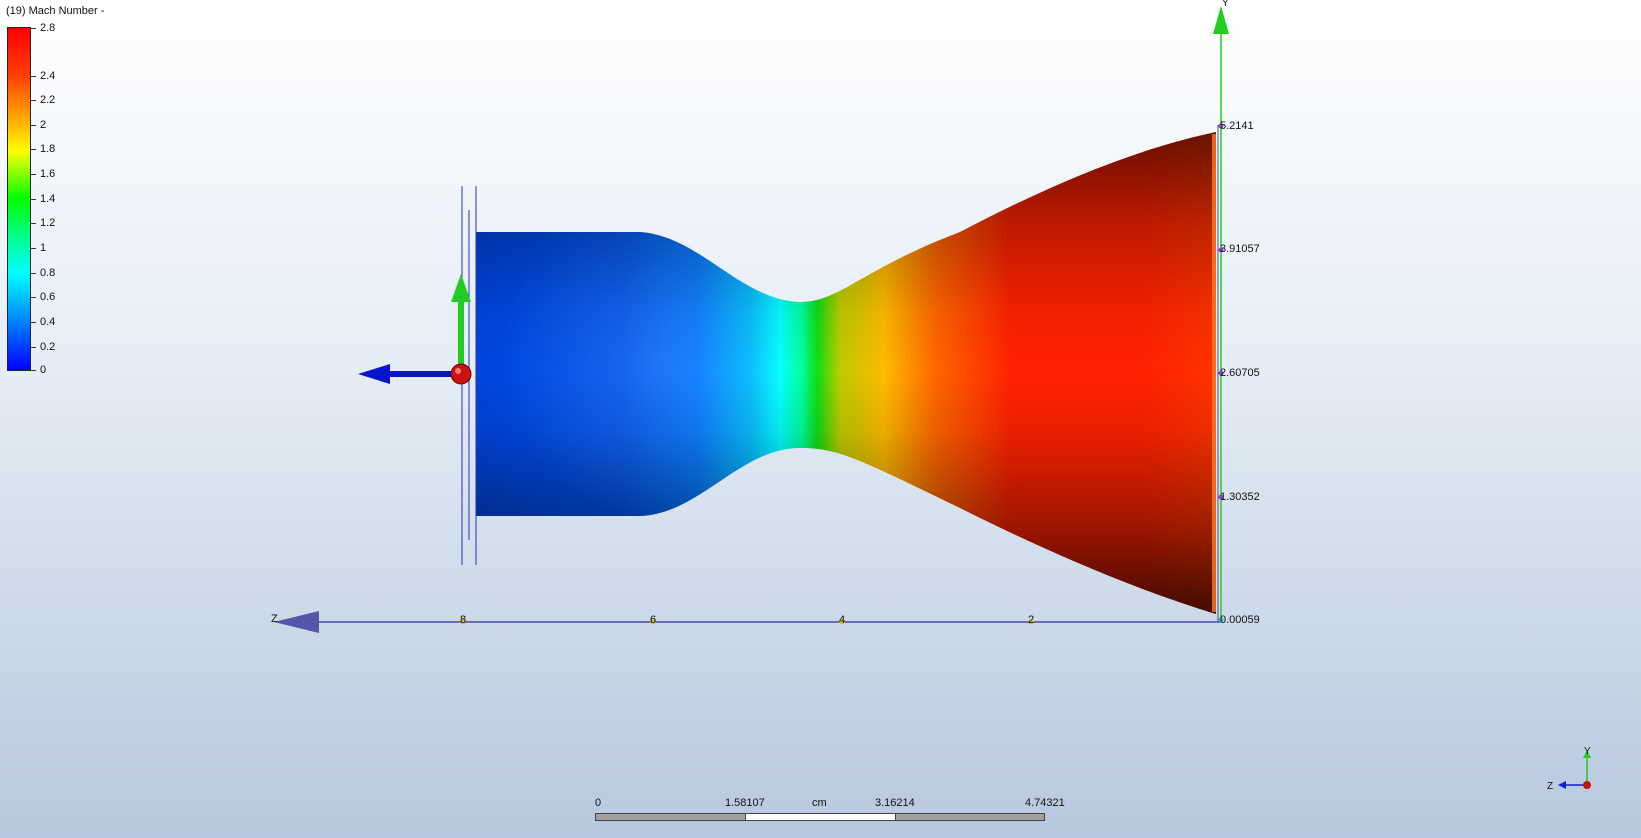 This screenshot has width=1641, height=838. I want to click on scale-label: 3.16214, so click(895, 803).